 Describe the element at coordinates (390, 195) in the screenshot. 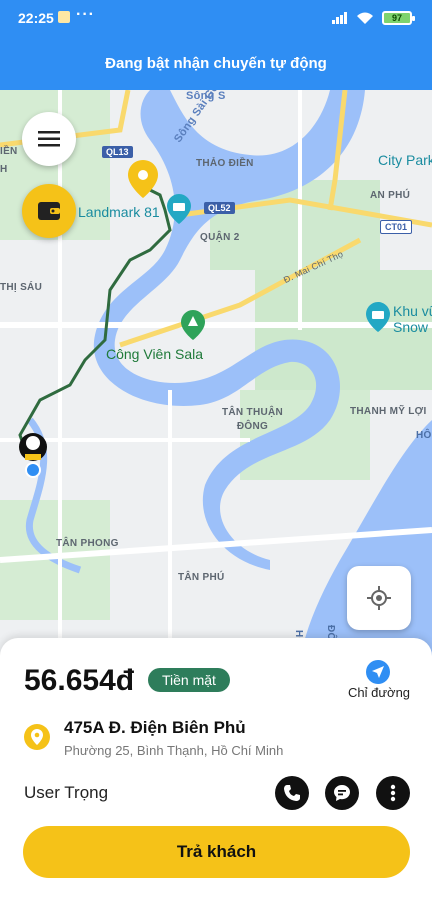

I see `map-label-an-phu: AN PHÚ` at that location.